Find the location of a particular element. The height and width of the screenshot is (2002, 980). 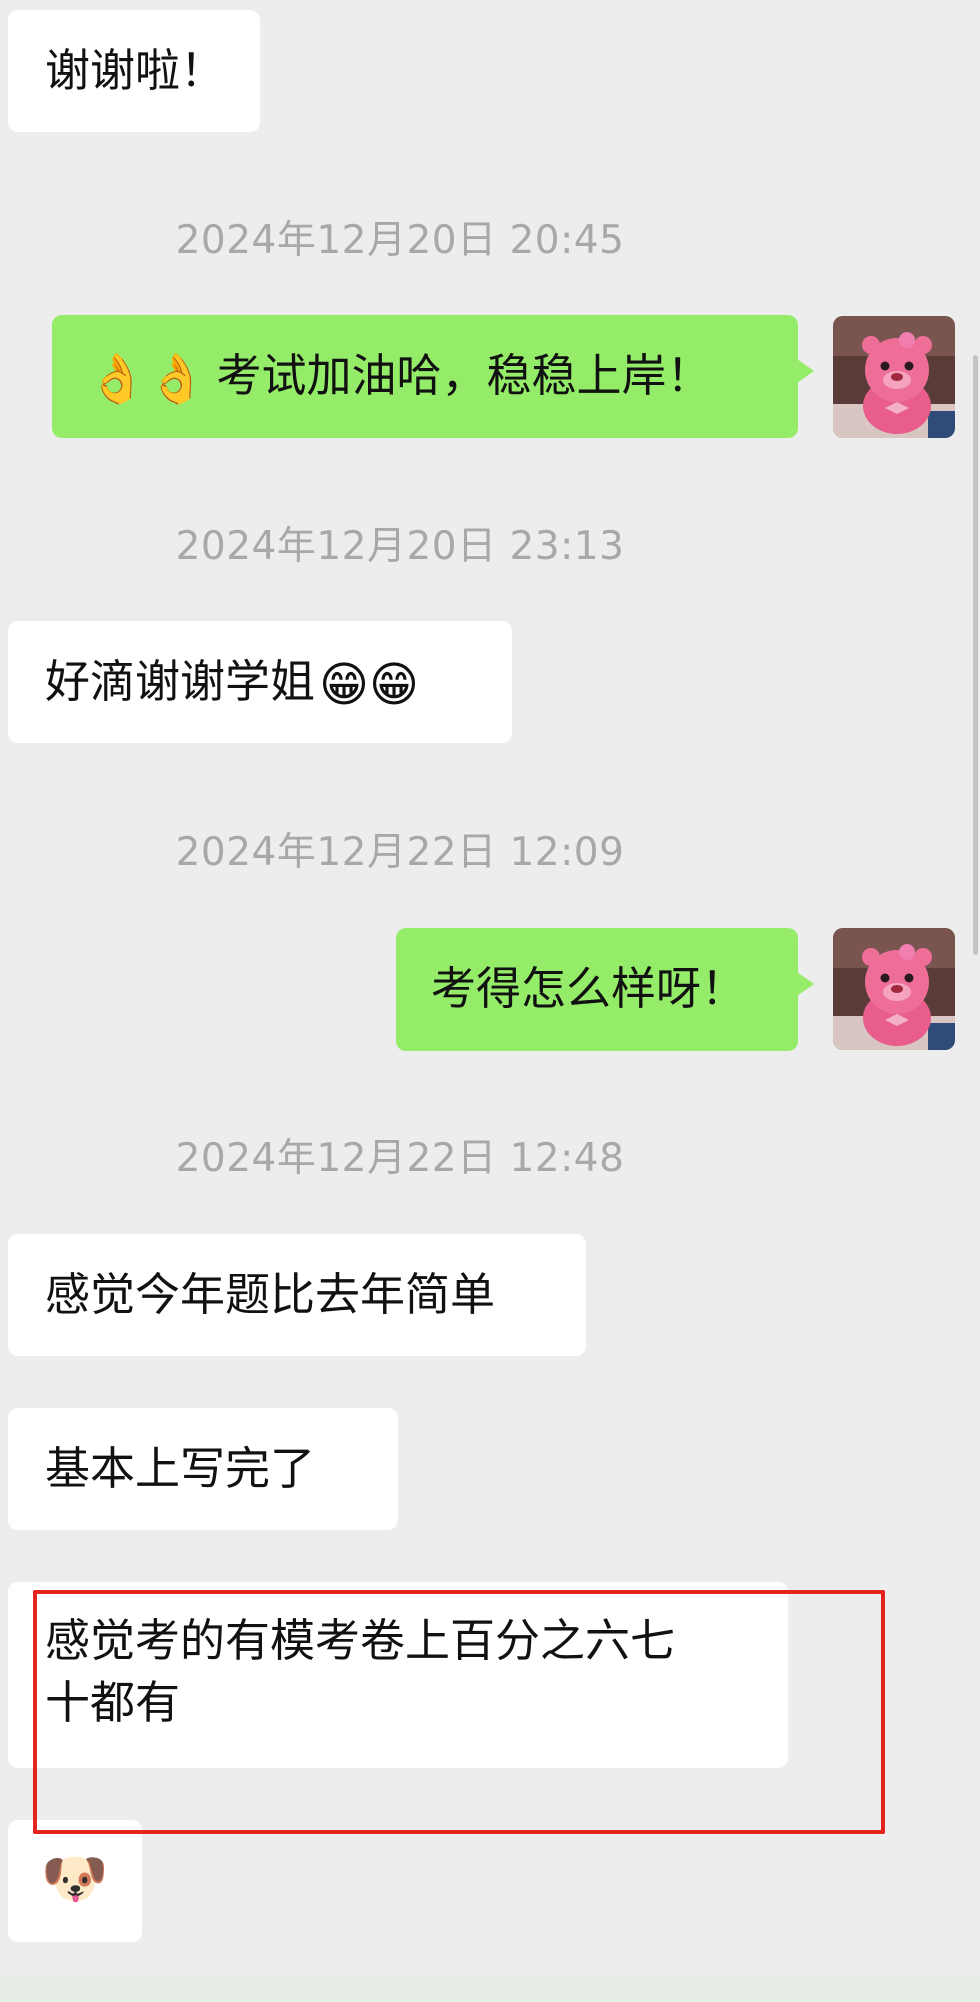

incoming-message-bubble: 好滴谢谢学姐😁😁 is located at coordinates (260, 682).